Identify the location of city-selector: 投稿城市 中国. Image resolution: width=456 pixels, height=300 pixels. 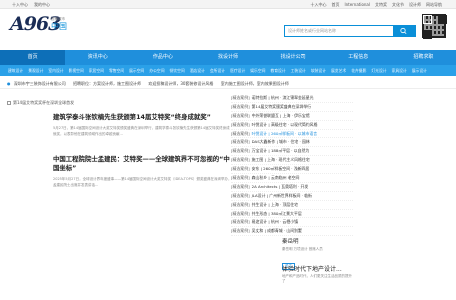
(64, 24).